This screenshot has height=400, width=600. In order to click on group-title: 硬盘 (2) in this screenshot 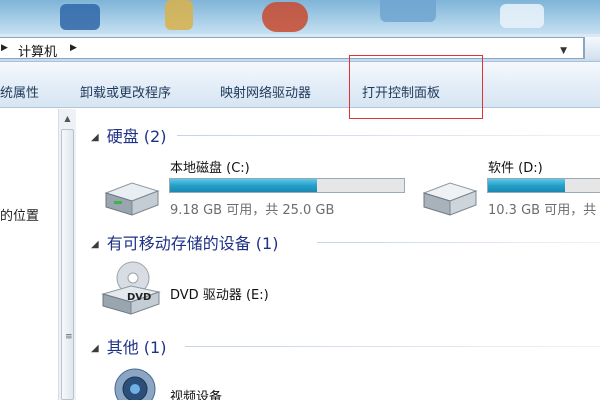, I will do `click(136, 136)`.